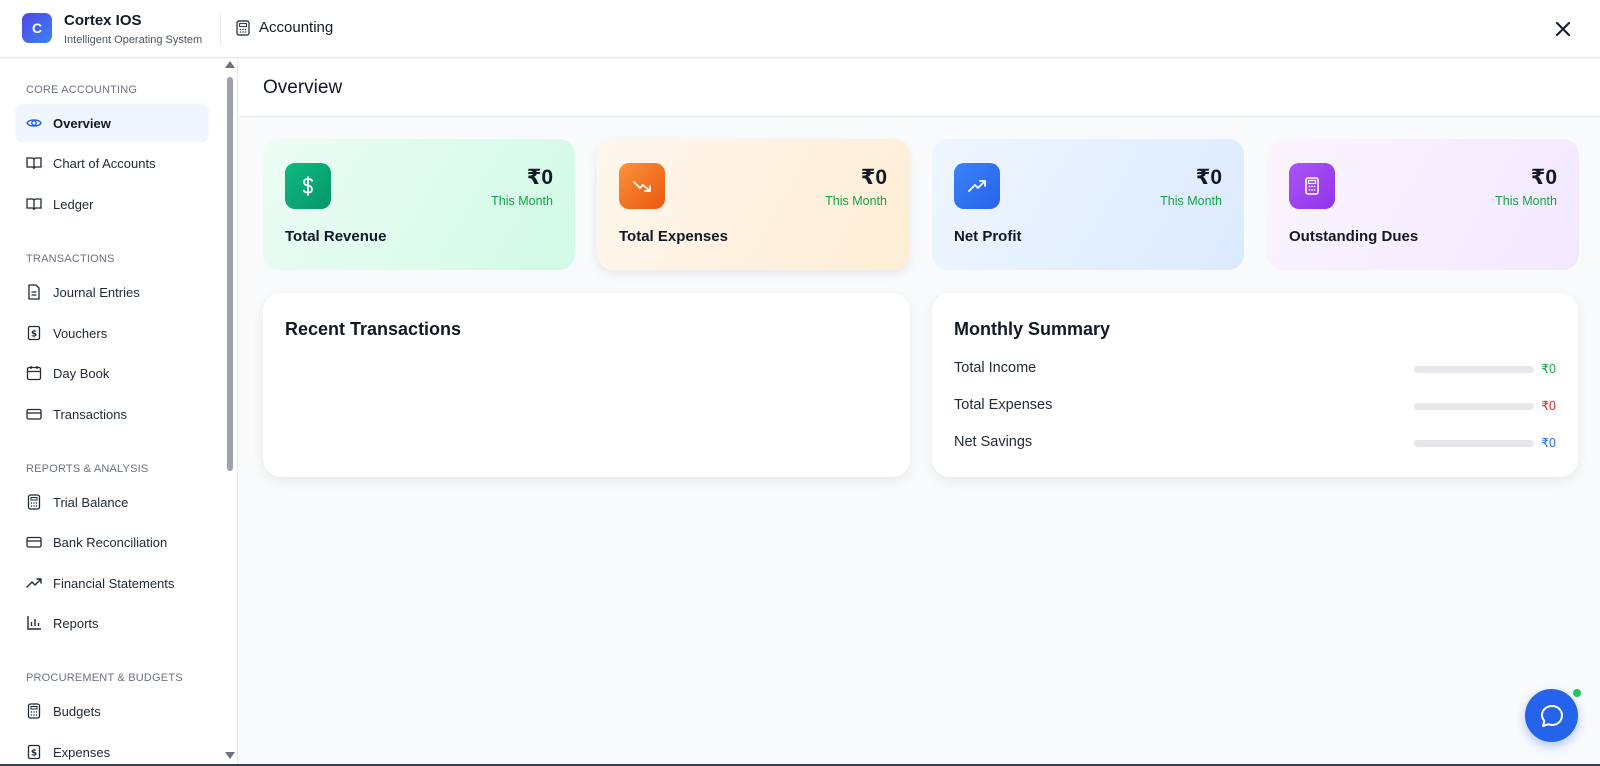 Image resolution: width=1600 pixels, height=766 pixels. What do you see at coordinates (230, 755) in the screenshot?
I see `scroll-down-arrow-icon` at bounding box center [230, 755].